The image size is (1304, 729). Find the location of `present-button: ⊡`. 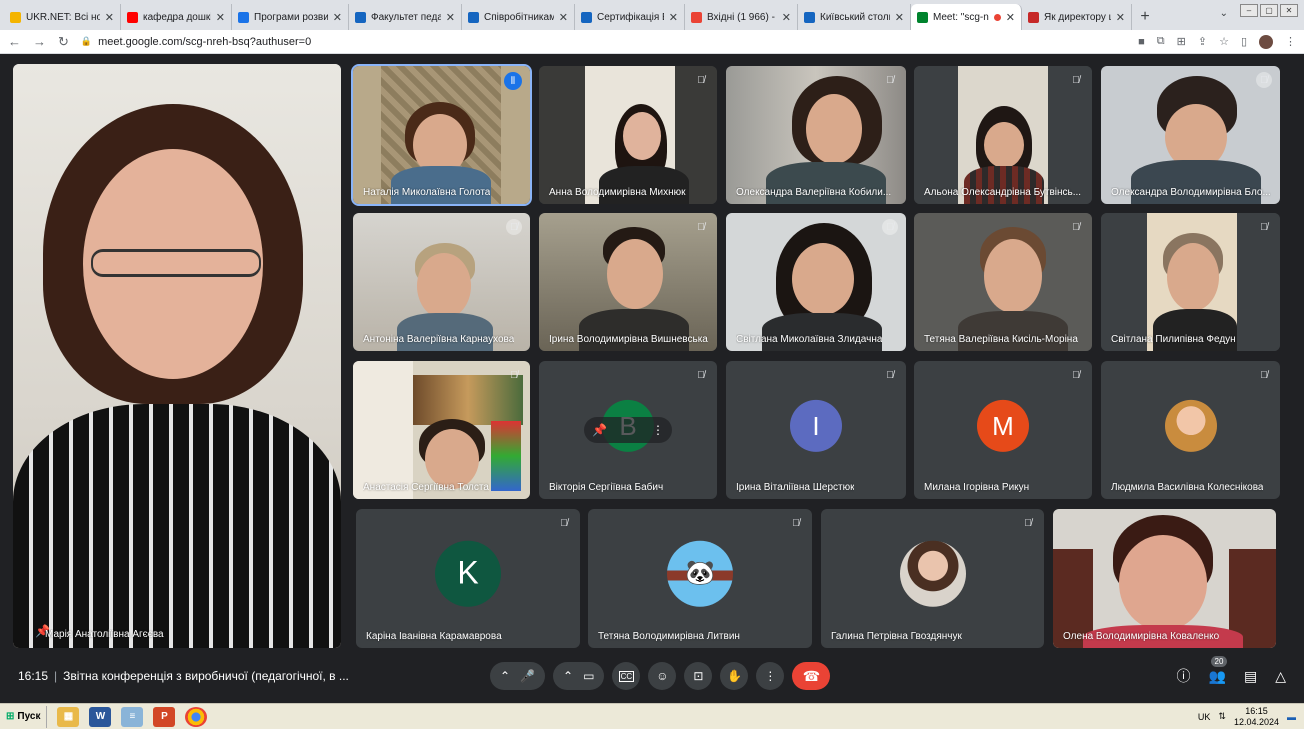

present-button: ⊡ is located at coordinates (698, 676).